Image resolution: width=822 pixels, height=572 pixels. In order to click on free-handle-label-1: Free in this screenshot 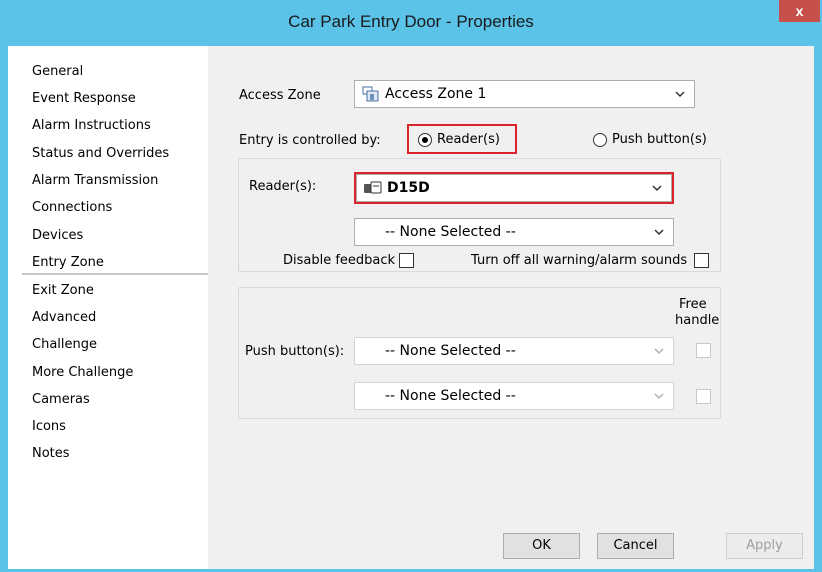, I will do `click(693, 304)`.